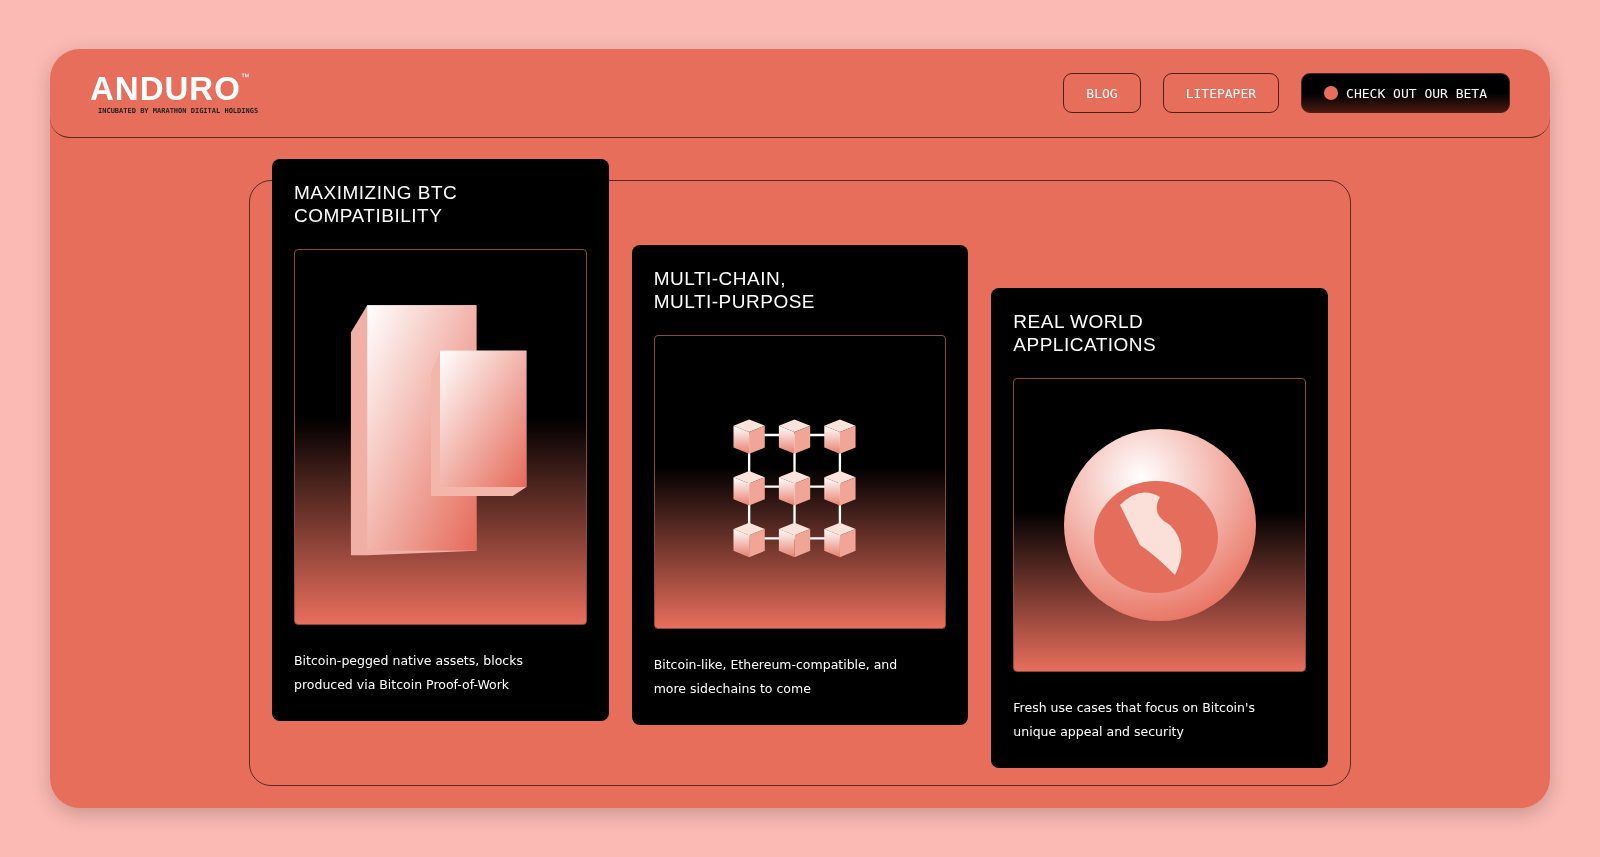  Describe the element at coordinates (245, 76) in the screenshot. I see `trademark-mark: ™` at that location.